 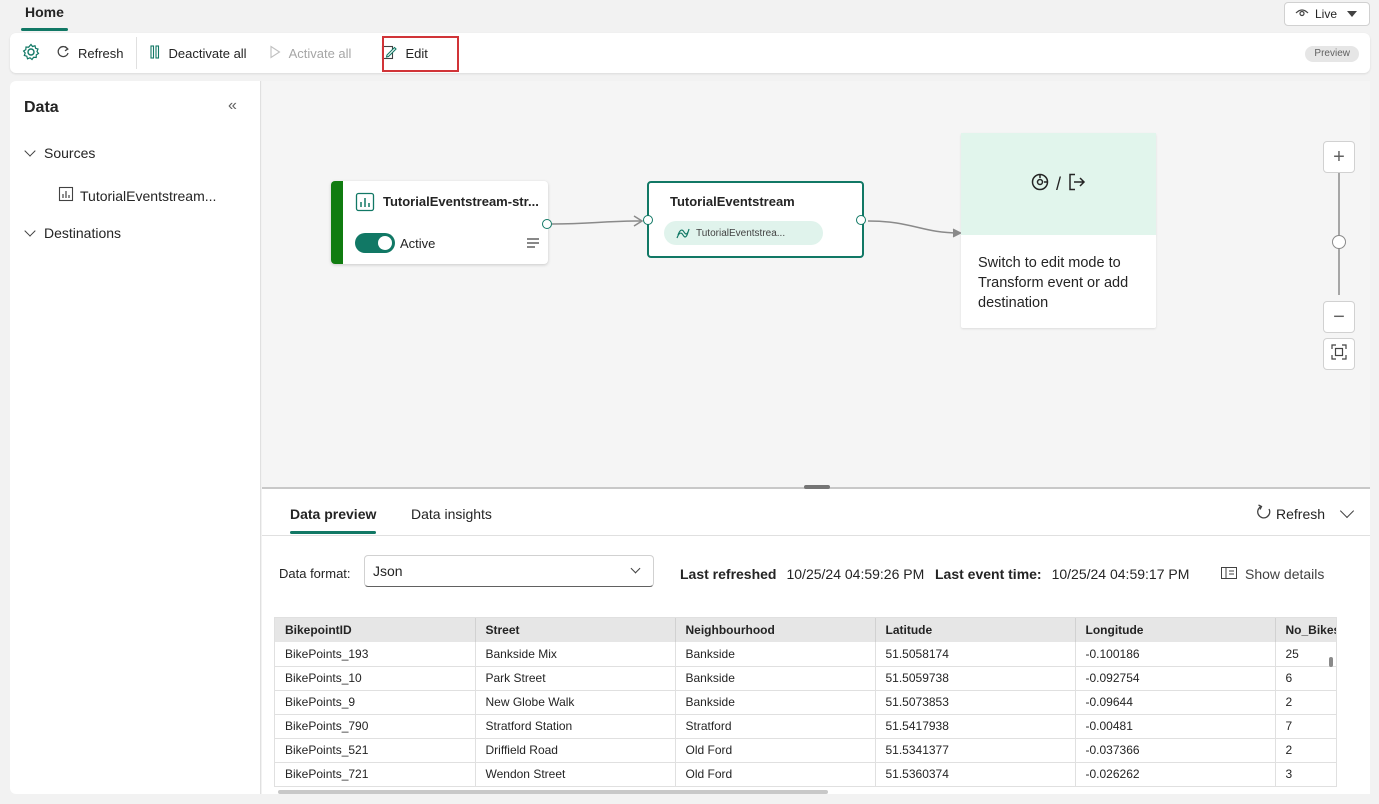 What do you see at coordinates (232, 106) in the screenshot?
I see `collapse-panel-icon: «` at bounding box center [232, 106].